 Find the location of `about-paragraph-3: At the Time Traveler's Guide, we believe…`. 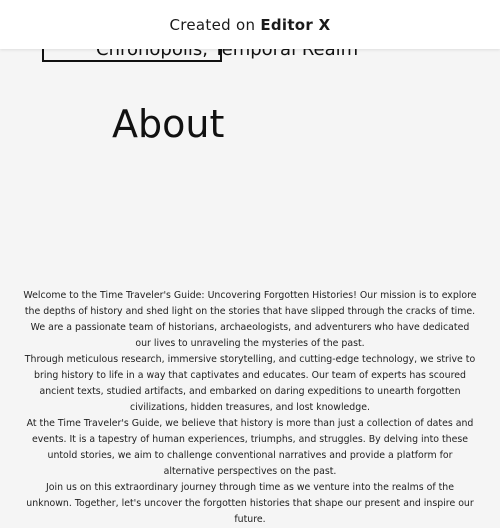

about-paragraph-3: At the Time Traveler's Guide, we believe… is located at coordinates (250, 447).